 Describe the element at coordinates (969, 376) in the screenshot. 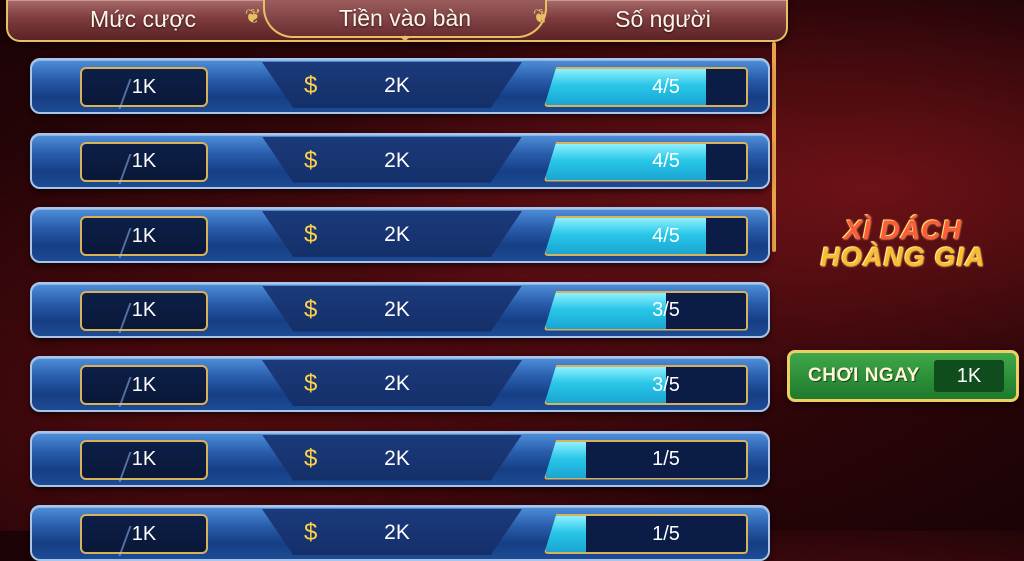

I see `play-now-amount: 1K` at that location.